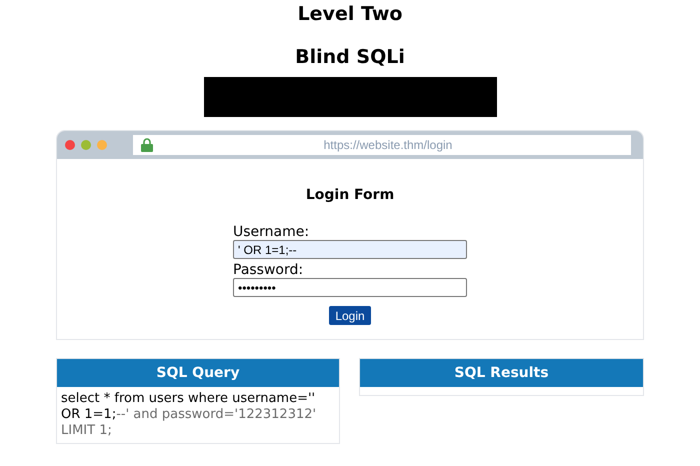  Describe the element at coordinates (189, 415) in the screenshot. I see `sql-query-text: select * from users where username='' OR 1=1;--' and password='122312312' LIMIT 1;` at that location.